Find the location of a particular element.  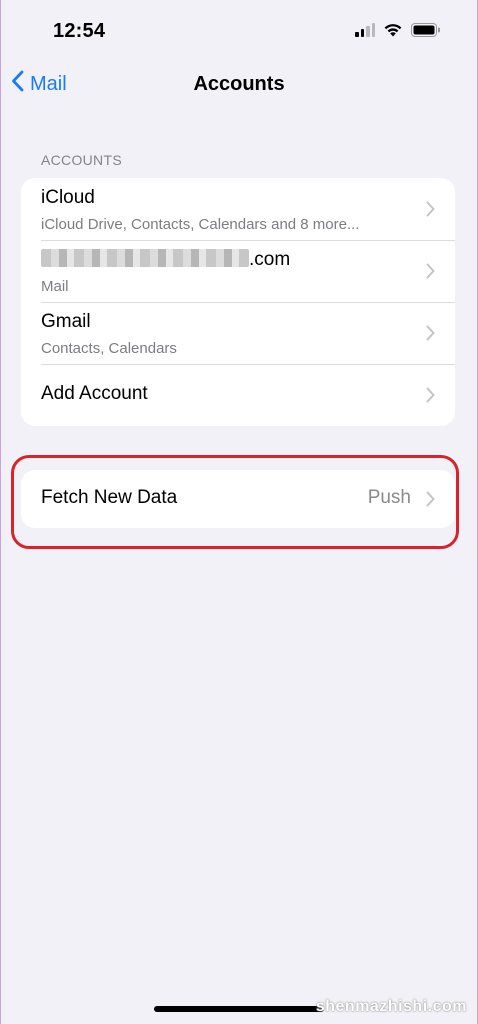

fetch-new-data-row: Fetch New Data Push is located at coordinates (238, 499).